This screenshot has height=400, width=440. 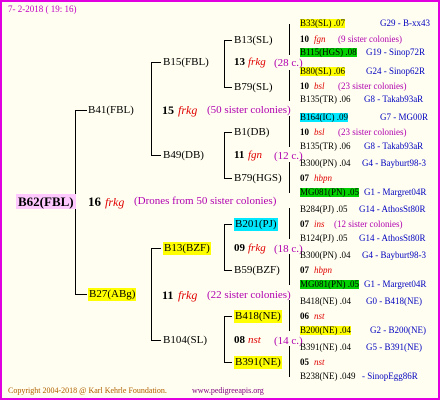 I want to click on connector-f1-top, so click(x=156, y=62).